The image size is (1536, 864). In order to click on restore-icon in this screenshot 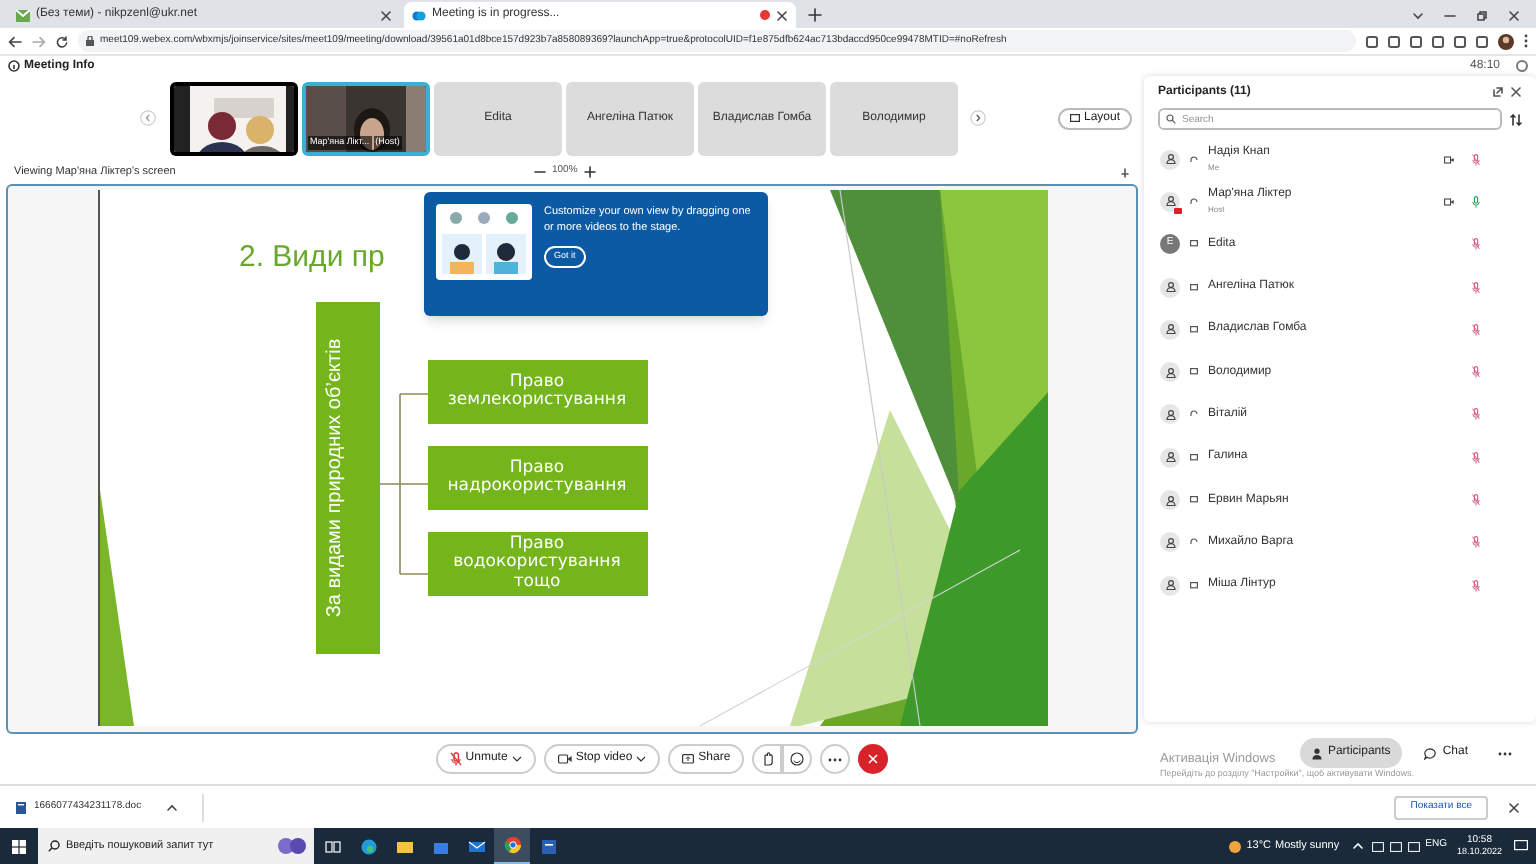, I will do `click(1482, 16)`.